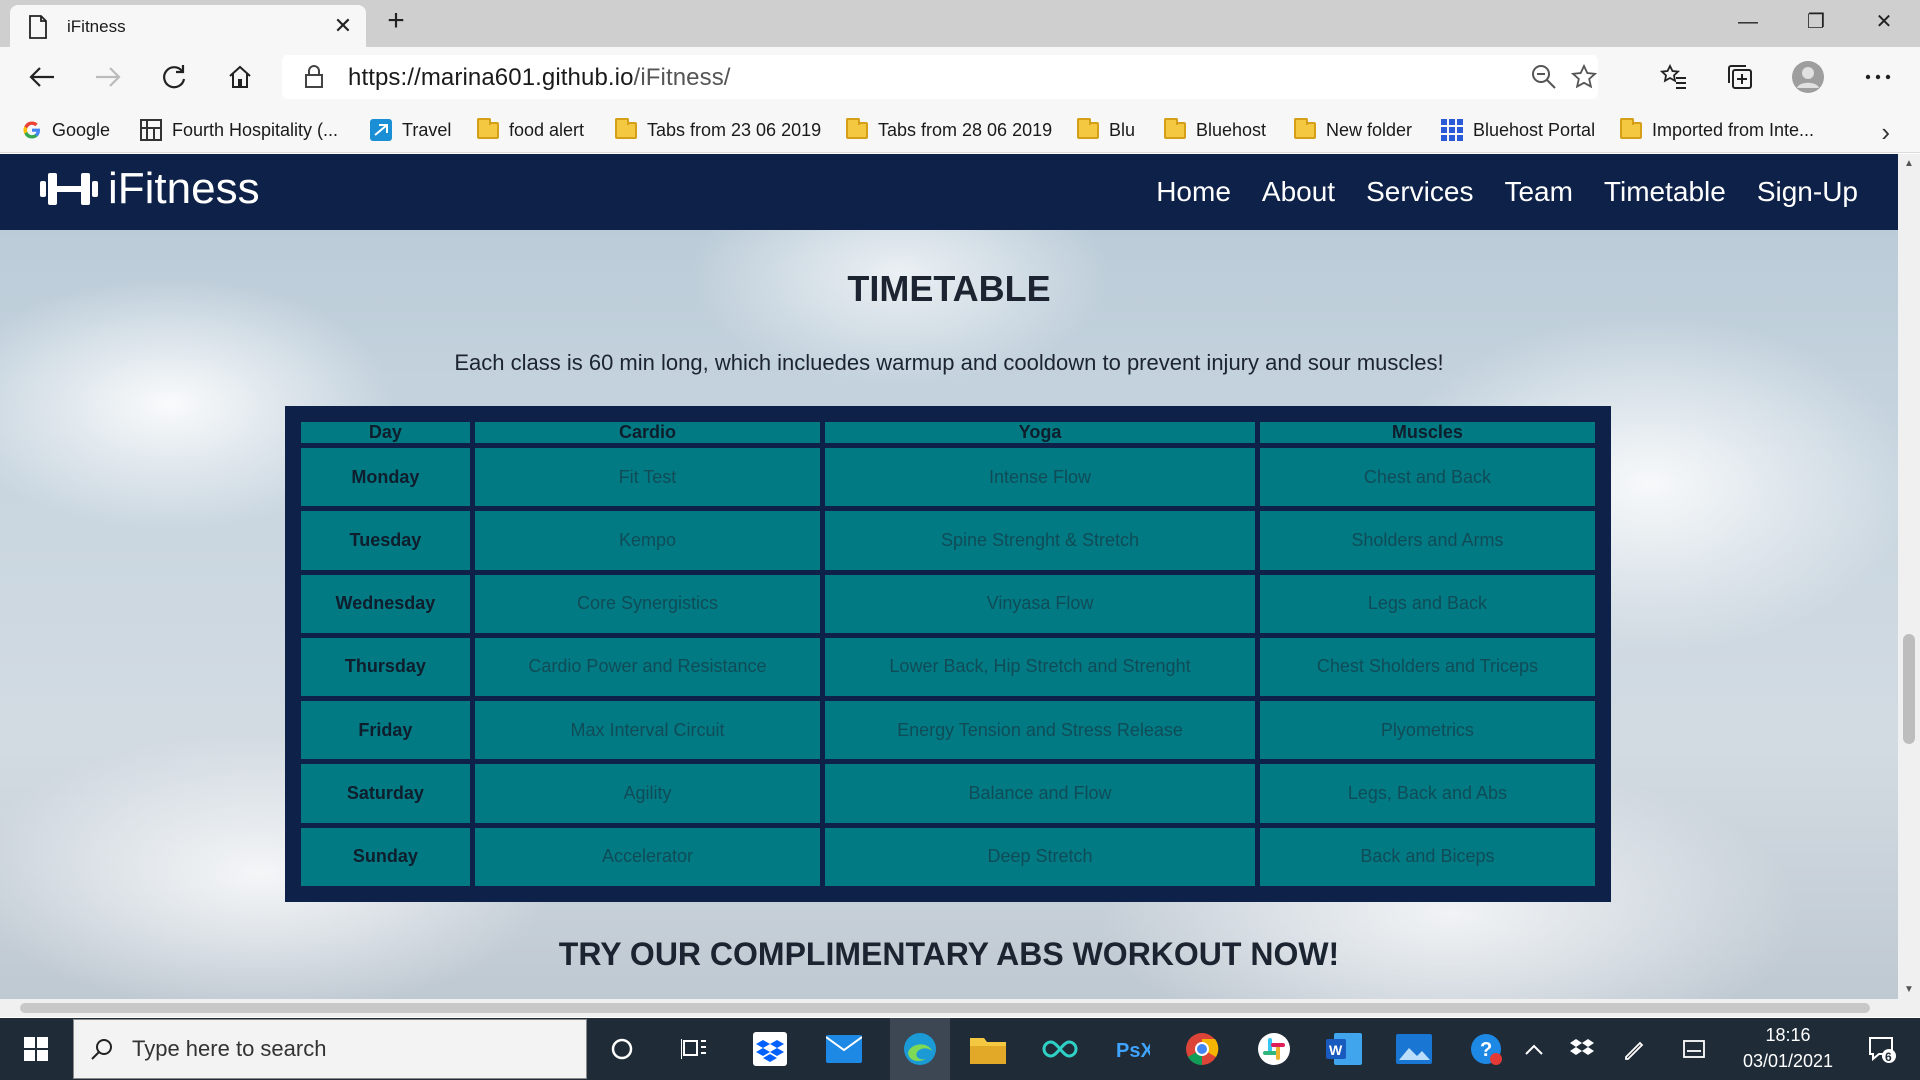 Image resolution: width=1920 pixels, height=1080 pixels. What do you see at coordinates (42, 77) in the screenshot?
I see `back-icon` at bounding box center [42, 77].